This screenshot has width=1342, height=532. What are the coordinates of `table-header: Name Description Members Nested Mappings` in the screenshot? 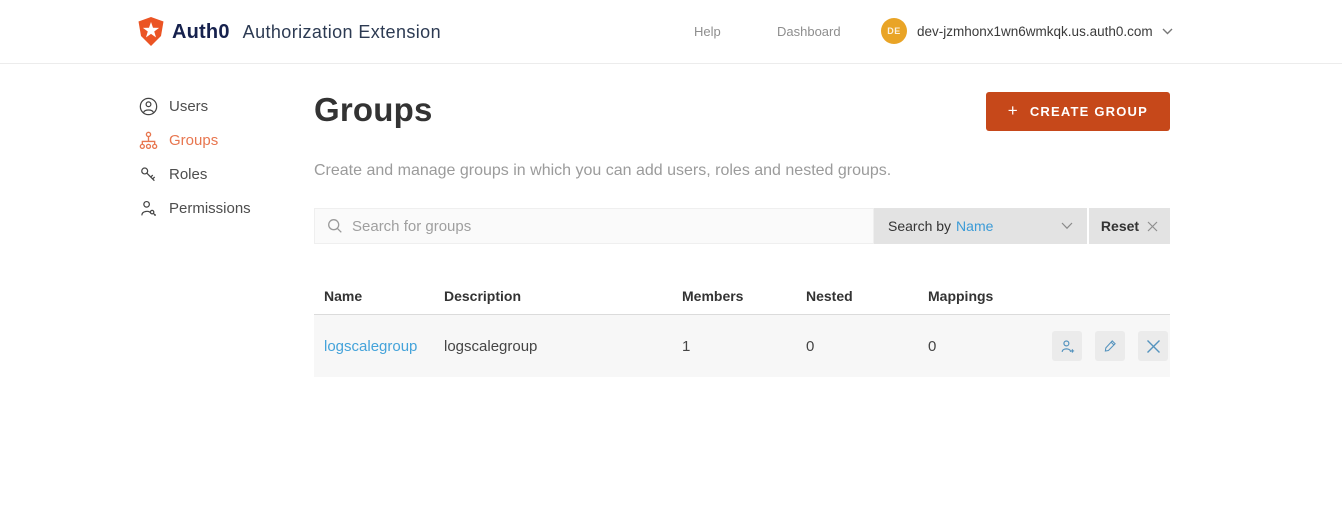 It's located at (742, 296).